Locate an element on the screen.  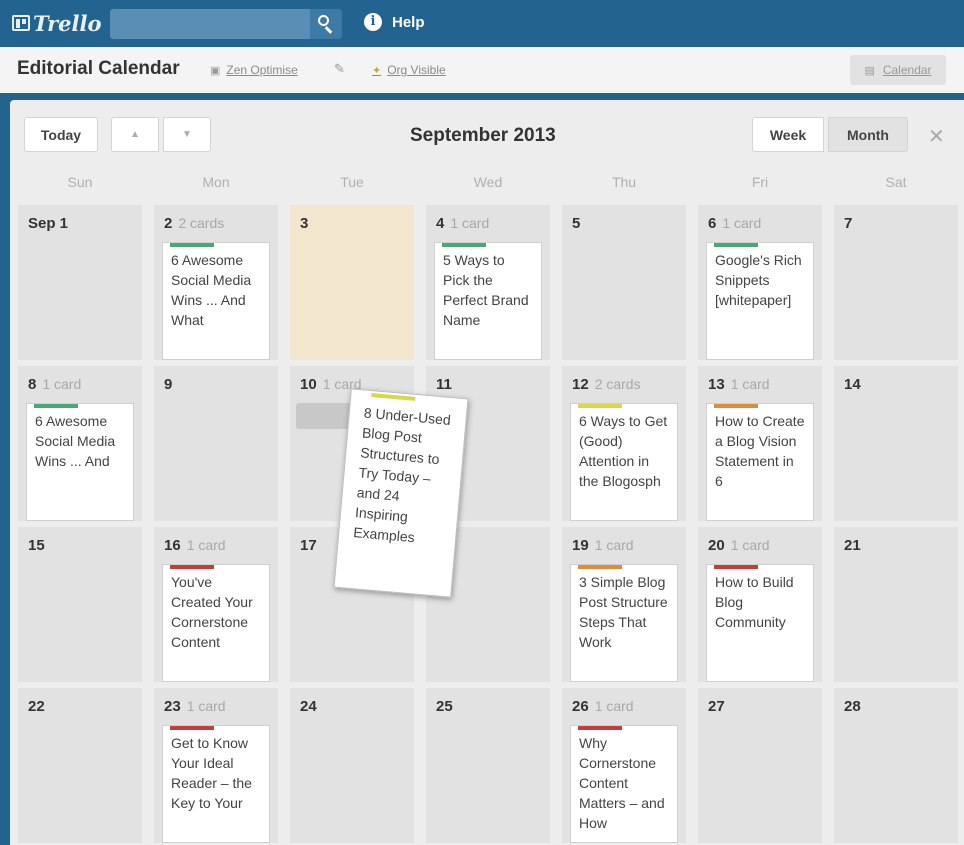
info-icon: i is located at coordinates (373, 22).